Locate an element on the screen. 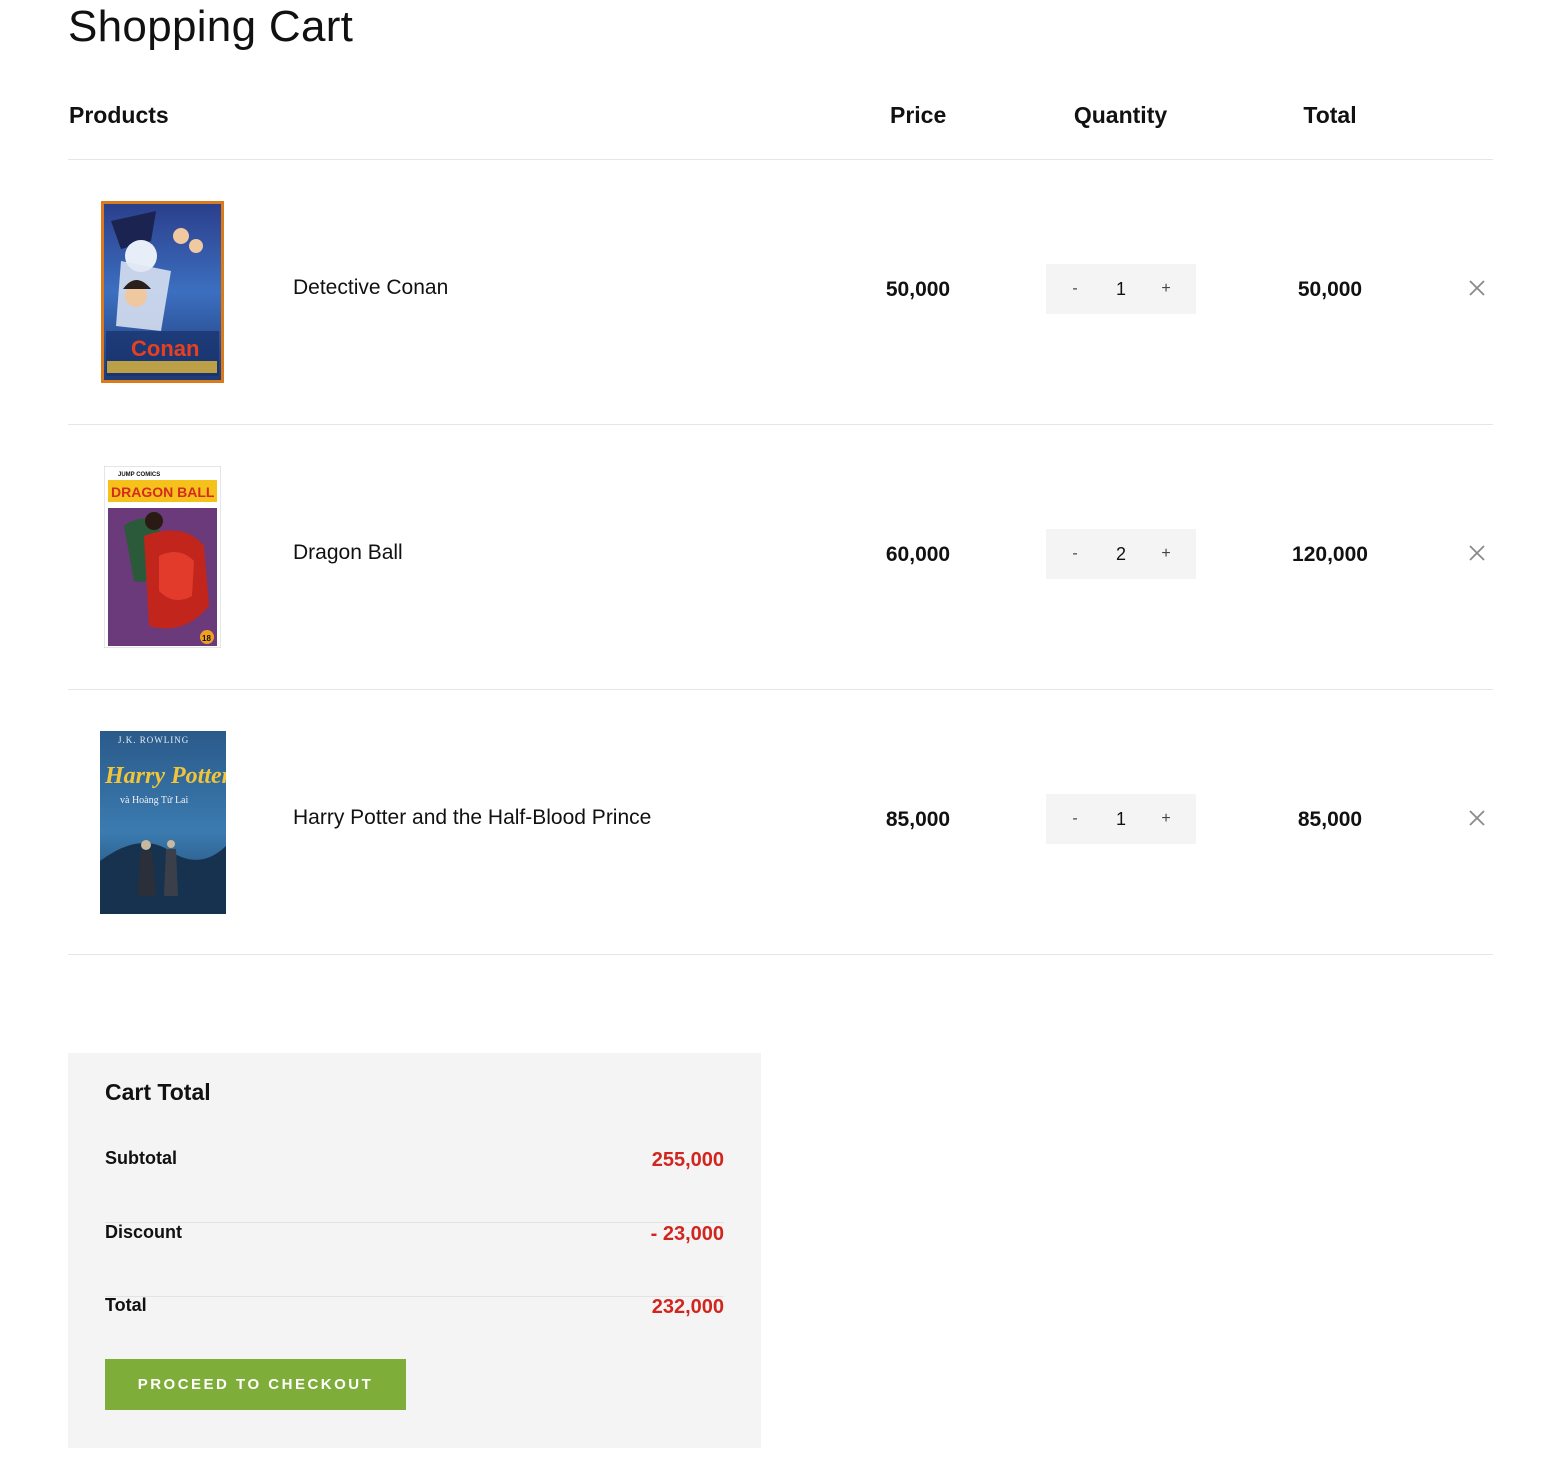  cover-hp-subtitle: và Hoàng Tử Lai is located at coordinates (154, 800).